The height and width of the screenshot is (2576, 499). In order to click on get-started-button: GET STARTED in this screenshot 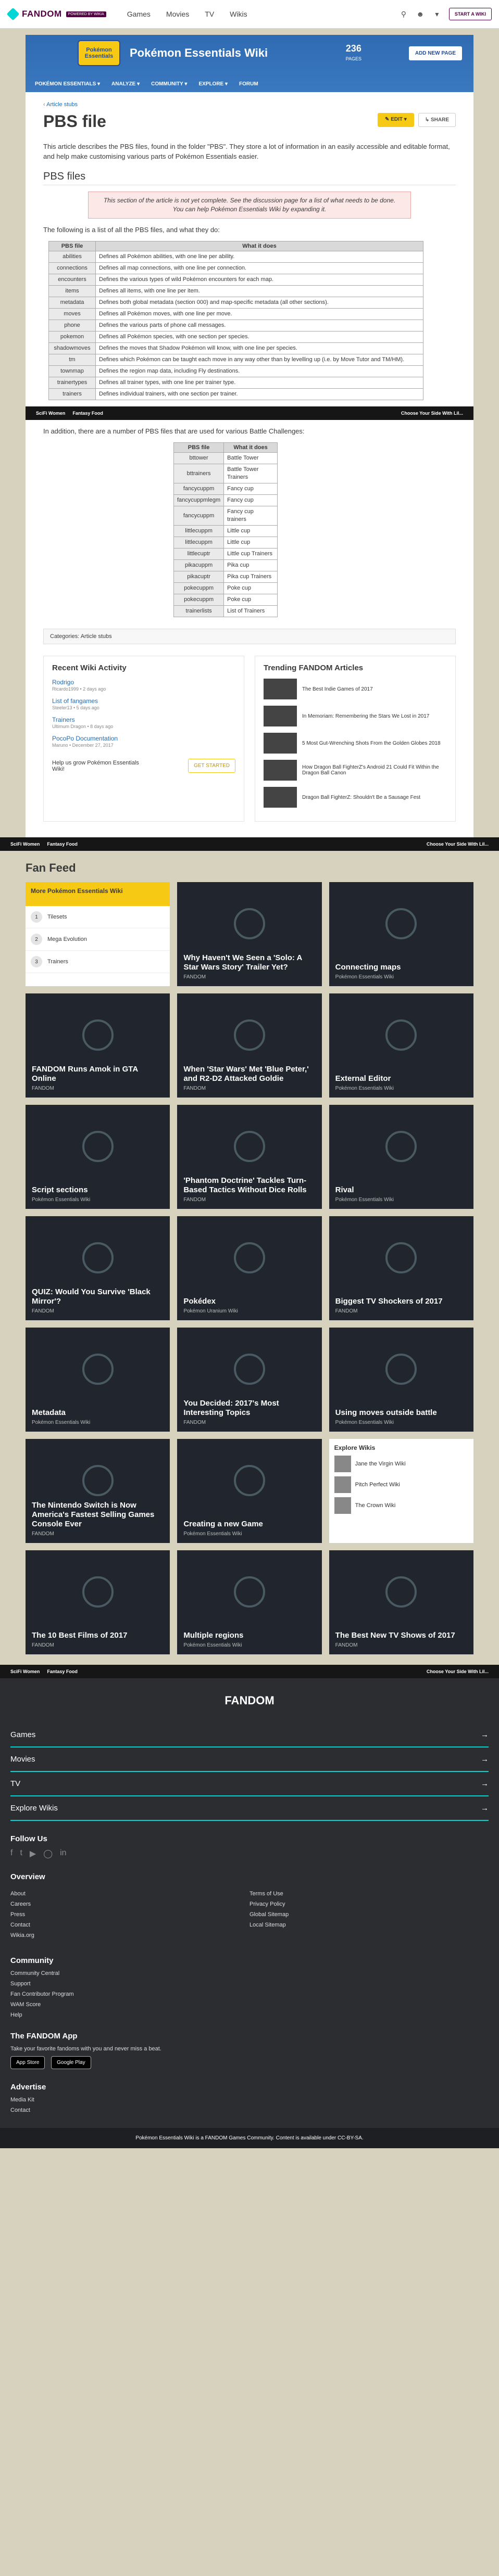, I will do `click(211, 766)`.